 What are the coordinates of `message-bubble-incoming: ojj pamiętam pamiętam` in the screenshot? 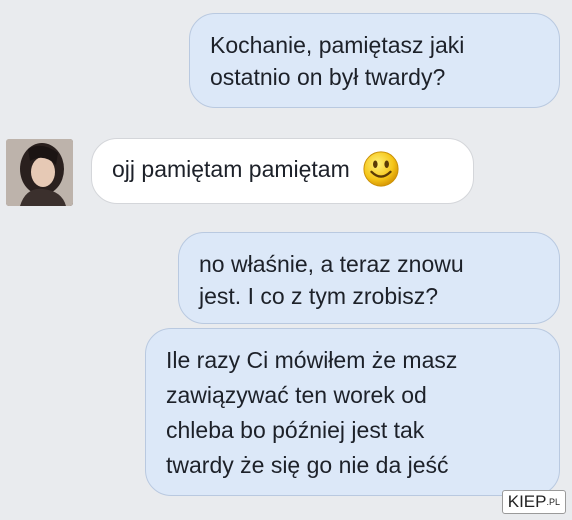 It's located at (282, 171).